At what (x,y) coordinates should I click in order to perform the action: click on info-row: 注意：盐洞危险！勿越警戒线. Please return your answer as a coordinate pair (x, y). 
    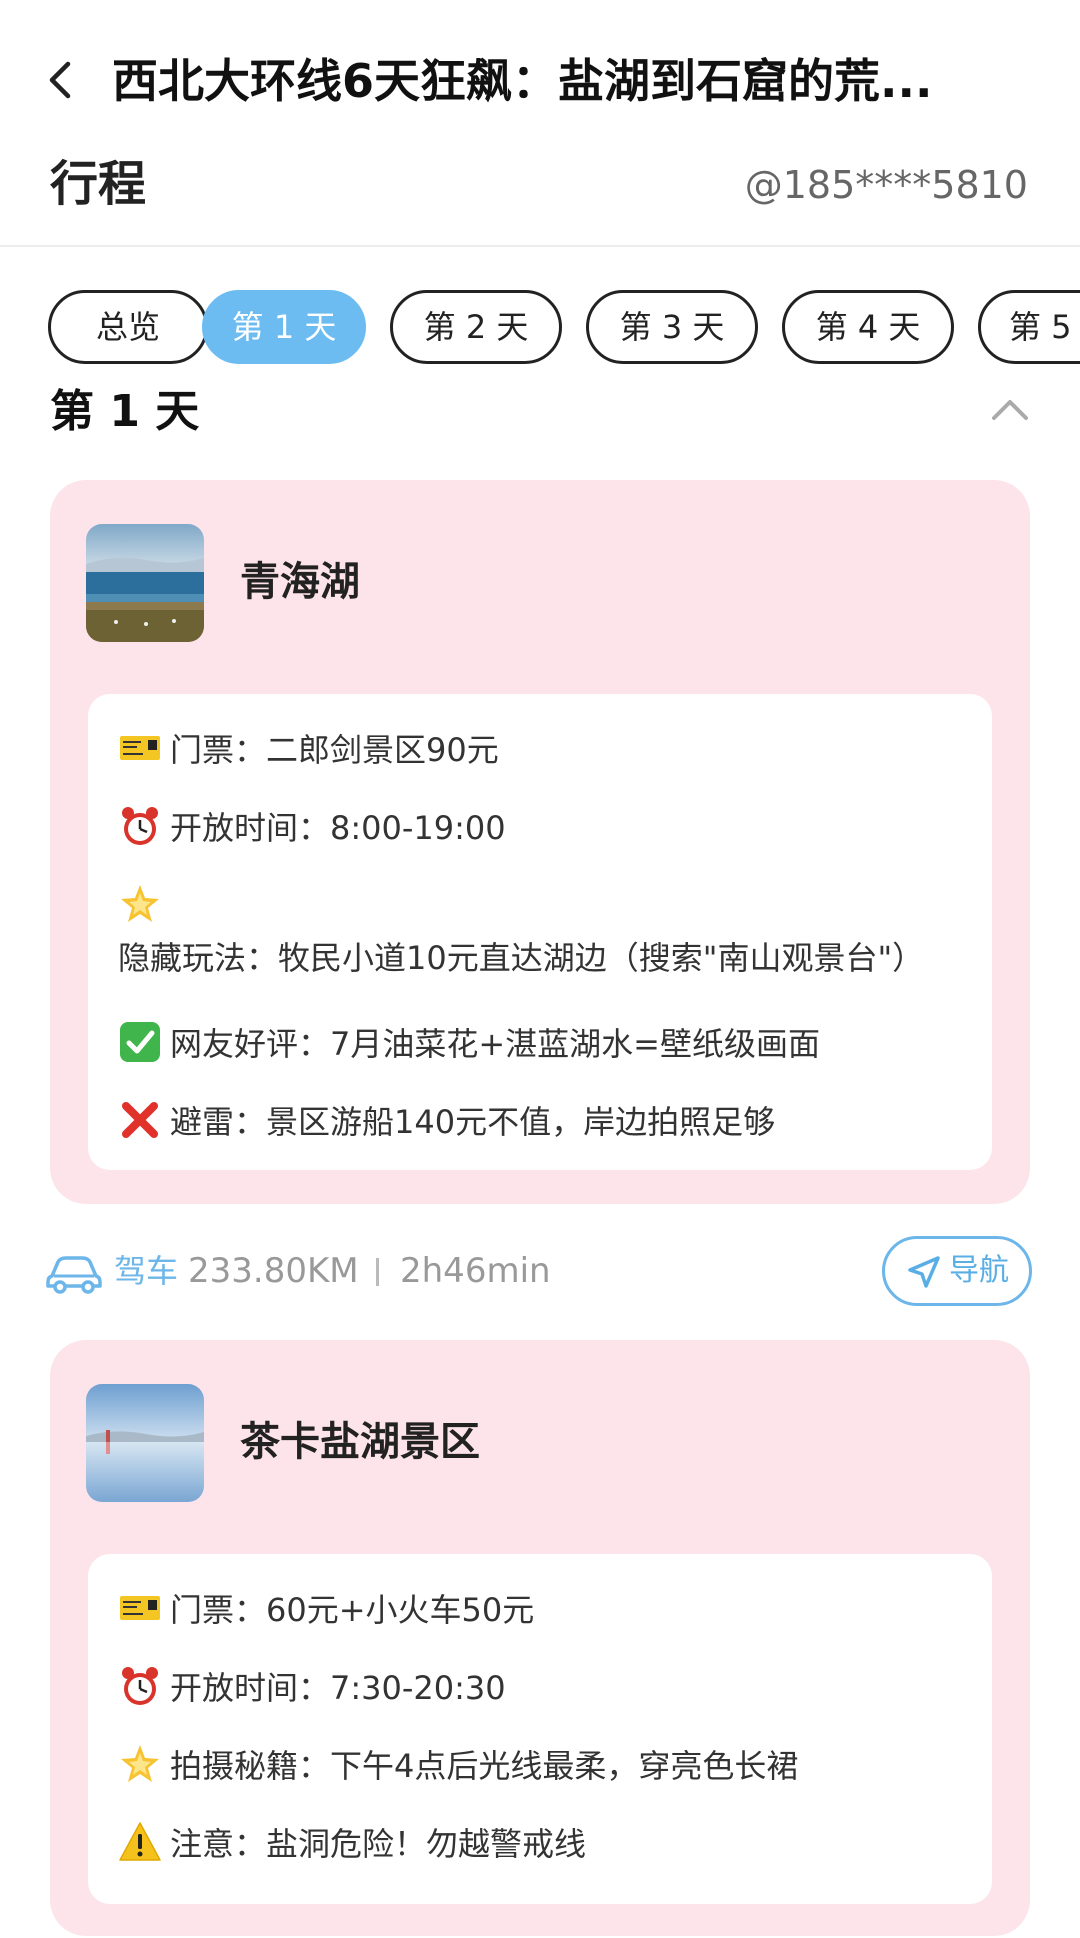
    Looking at the image, I should click on (543, 1844).